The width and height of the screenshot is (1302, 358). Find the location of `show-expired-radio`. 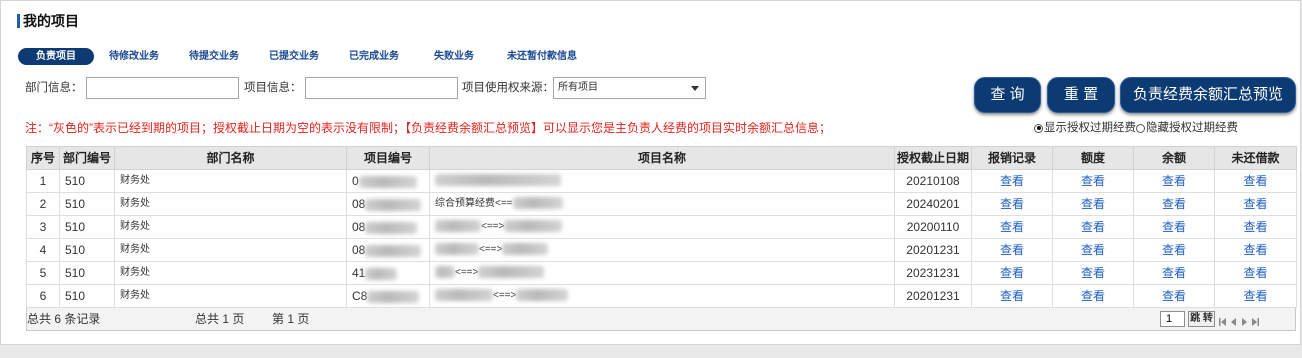

show-expired-radio is located at coordinates (1038, 128).